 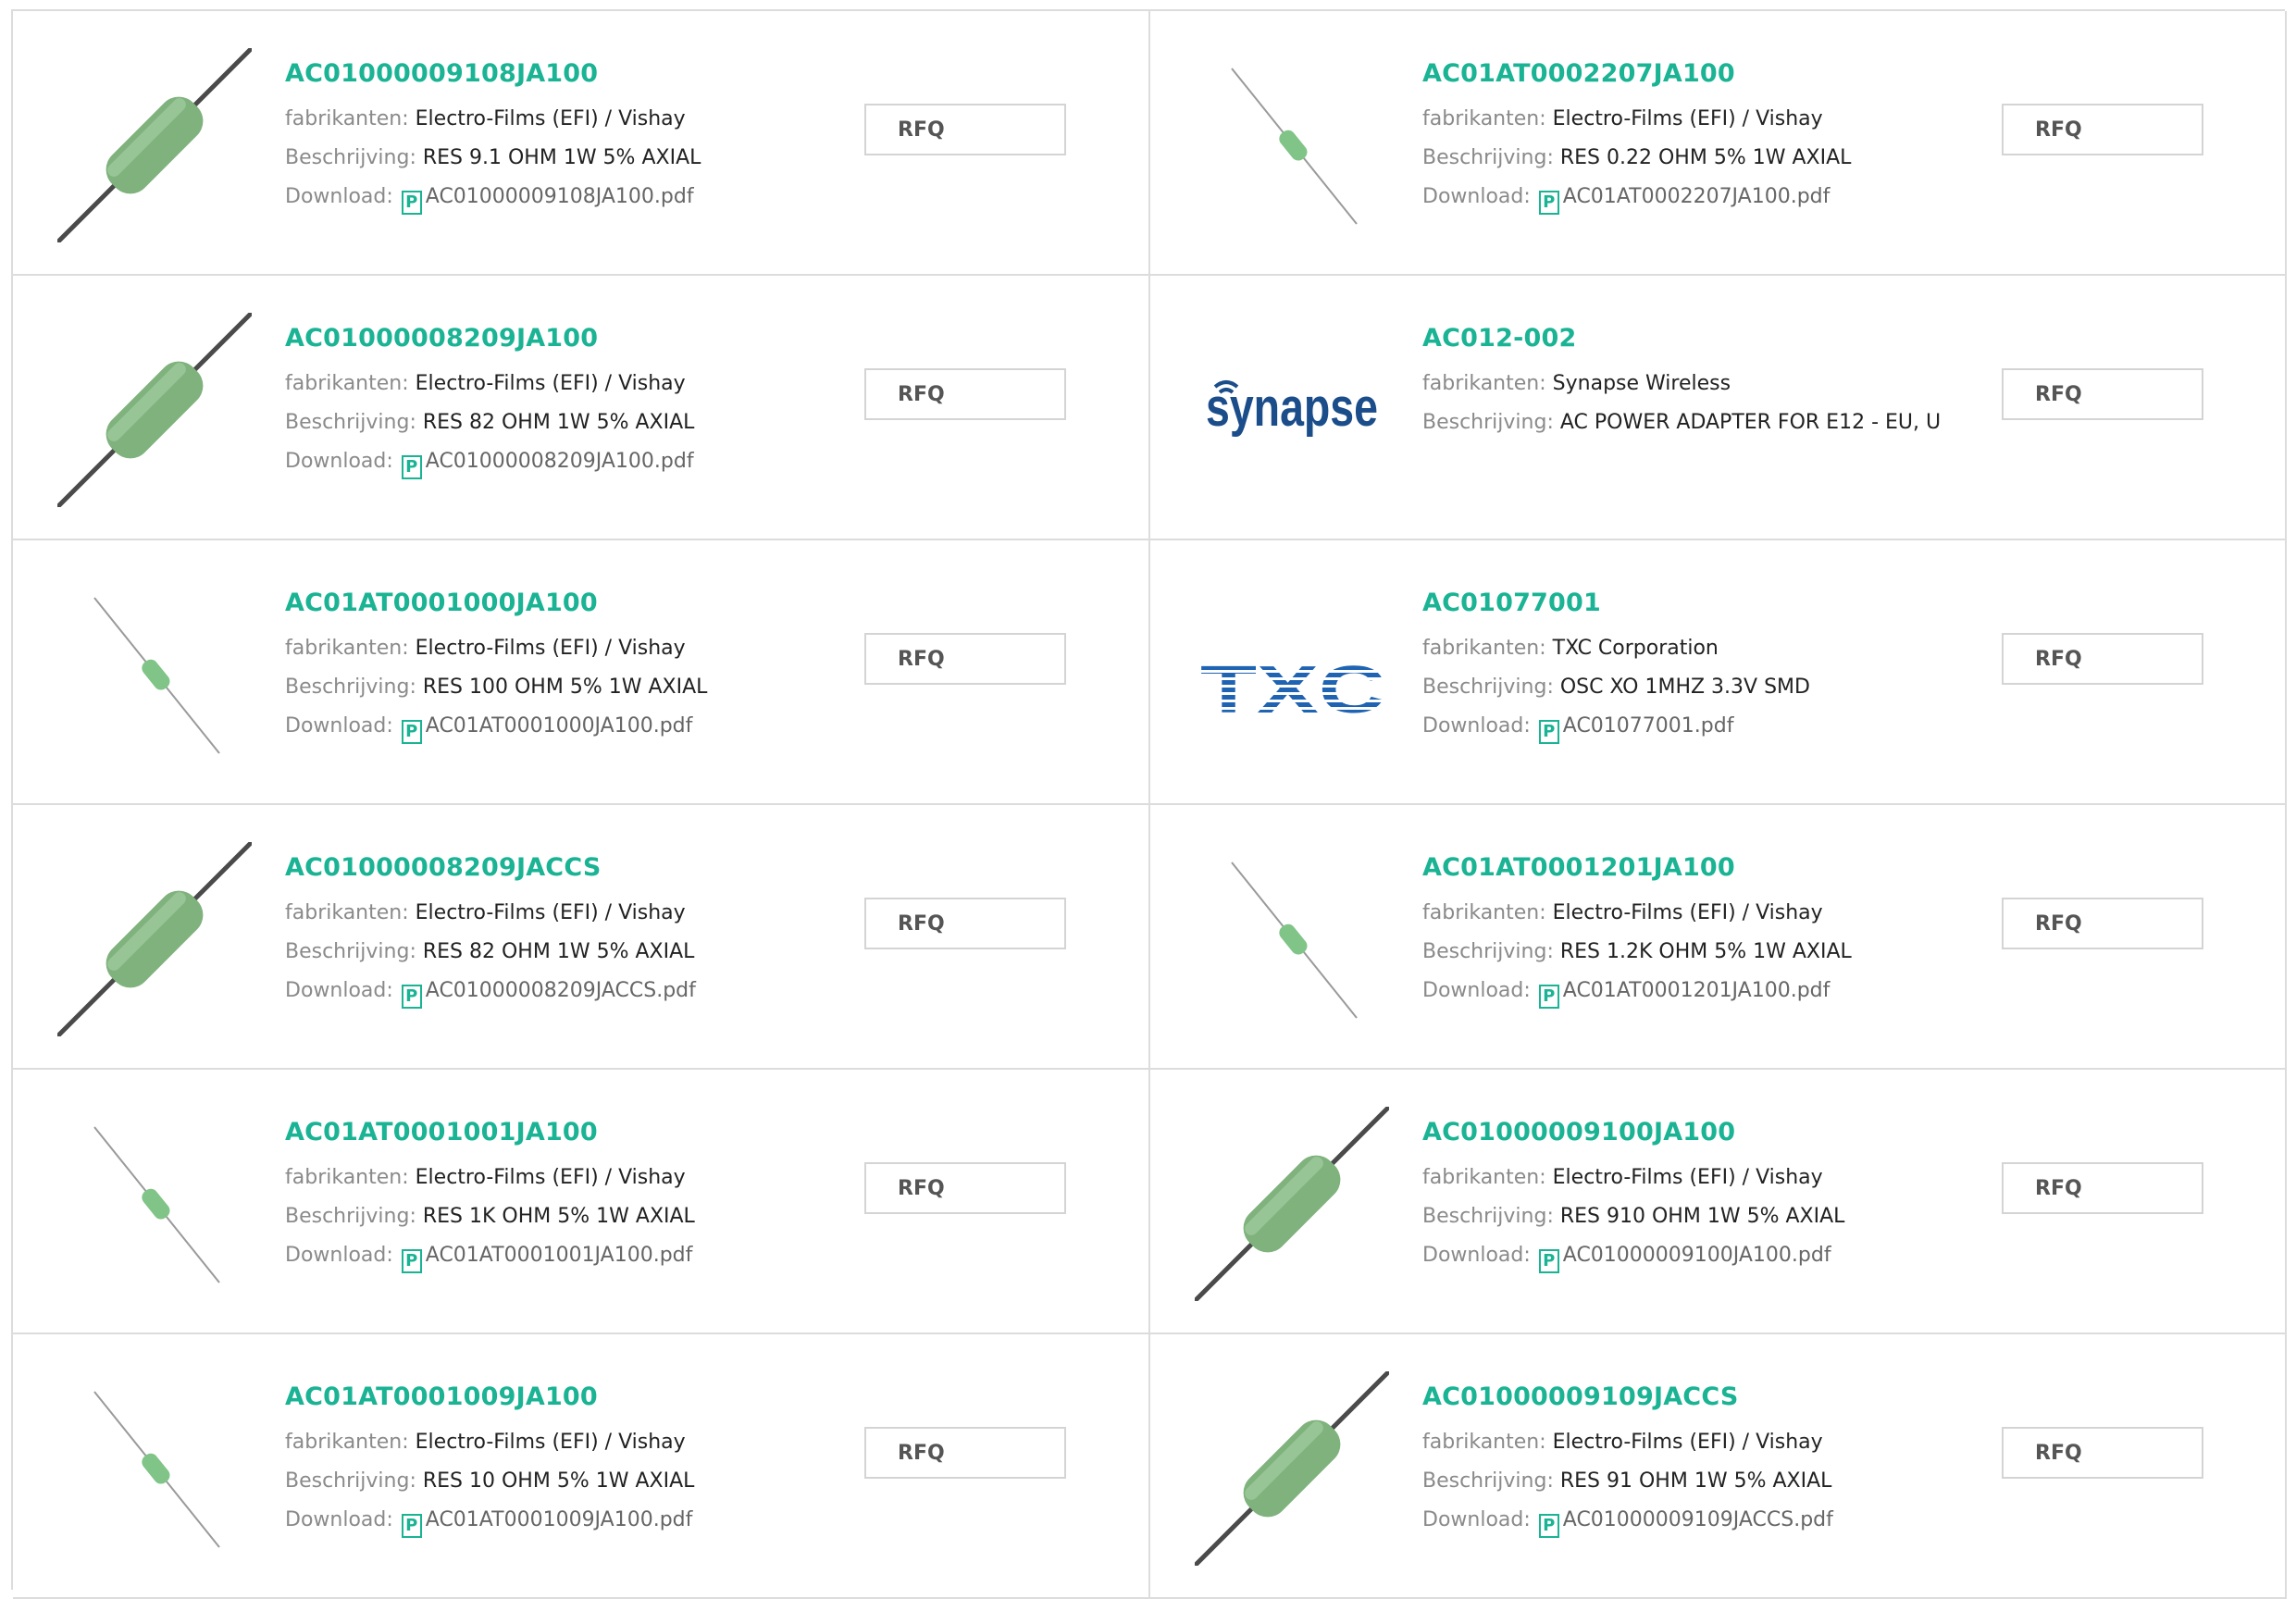 What do you see at coordinates (1292, 410) in the screenshot?
I see `product-image: synapse` at bounding box center [1292, 410].